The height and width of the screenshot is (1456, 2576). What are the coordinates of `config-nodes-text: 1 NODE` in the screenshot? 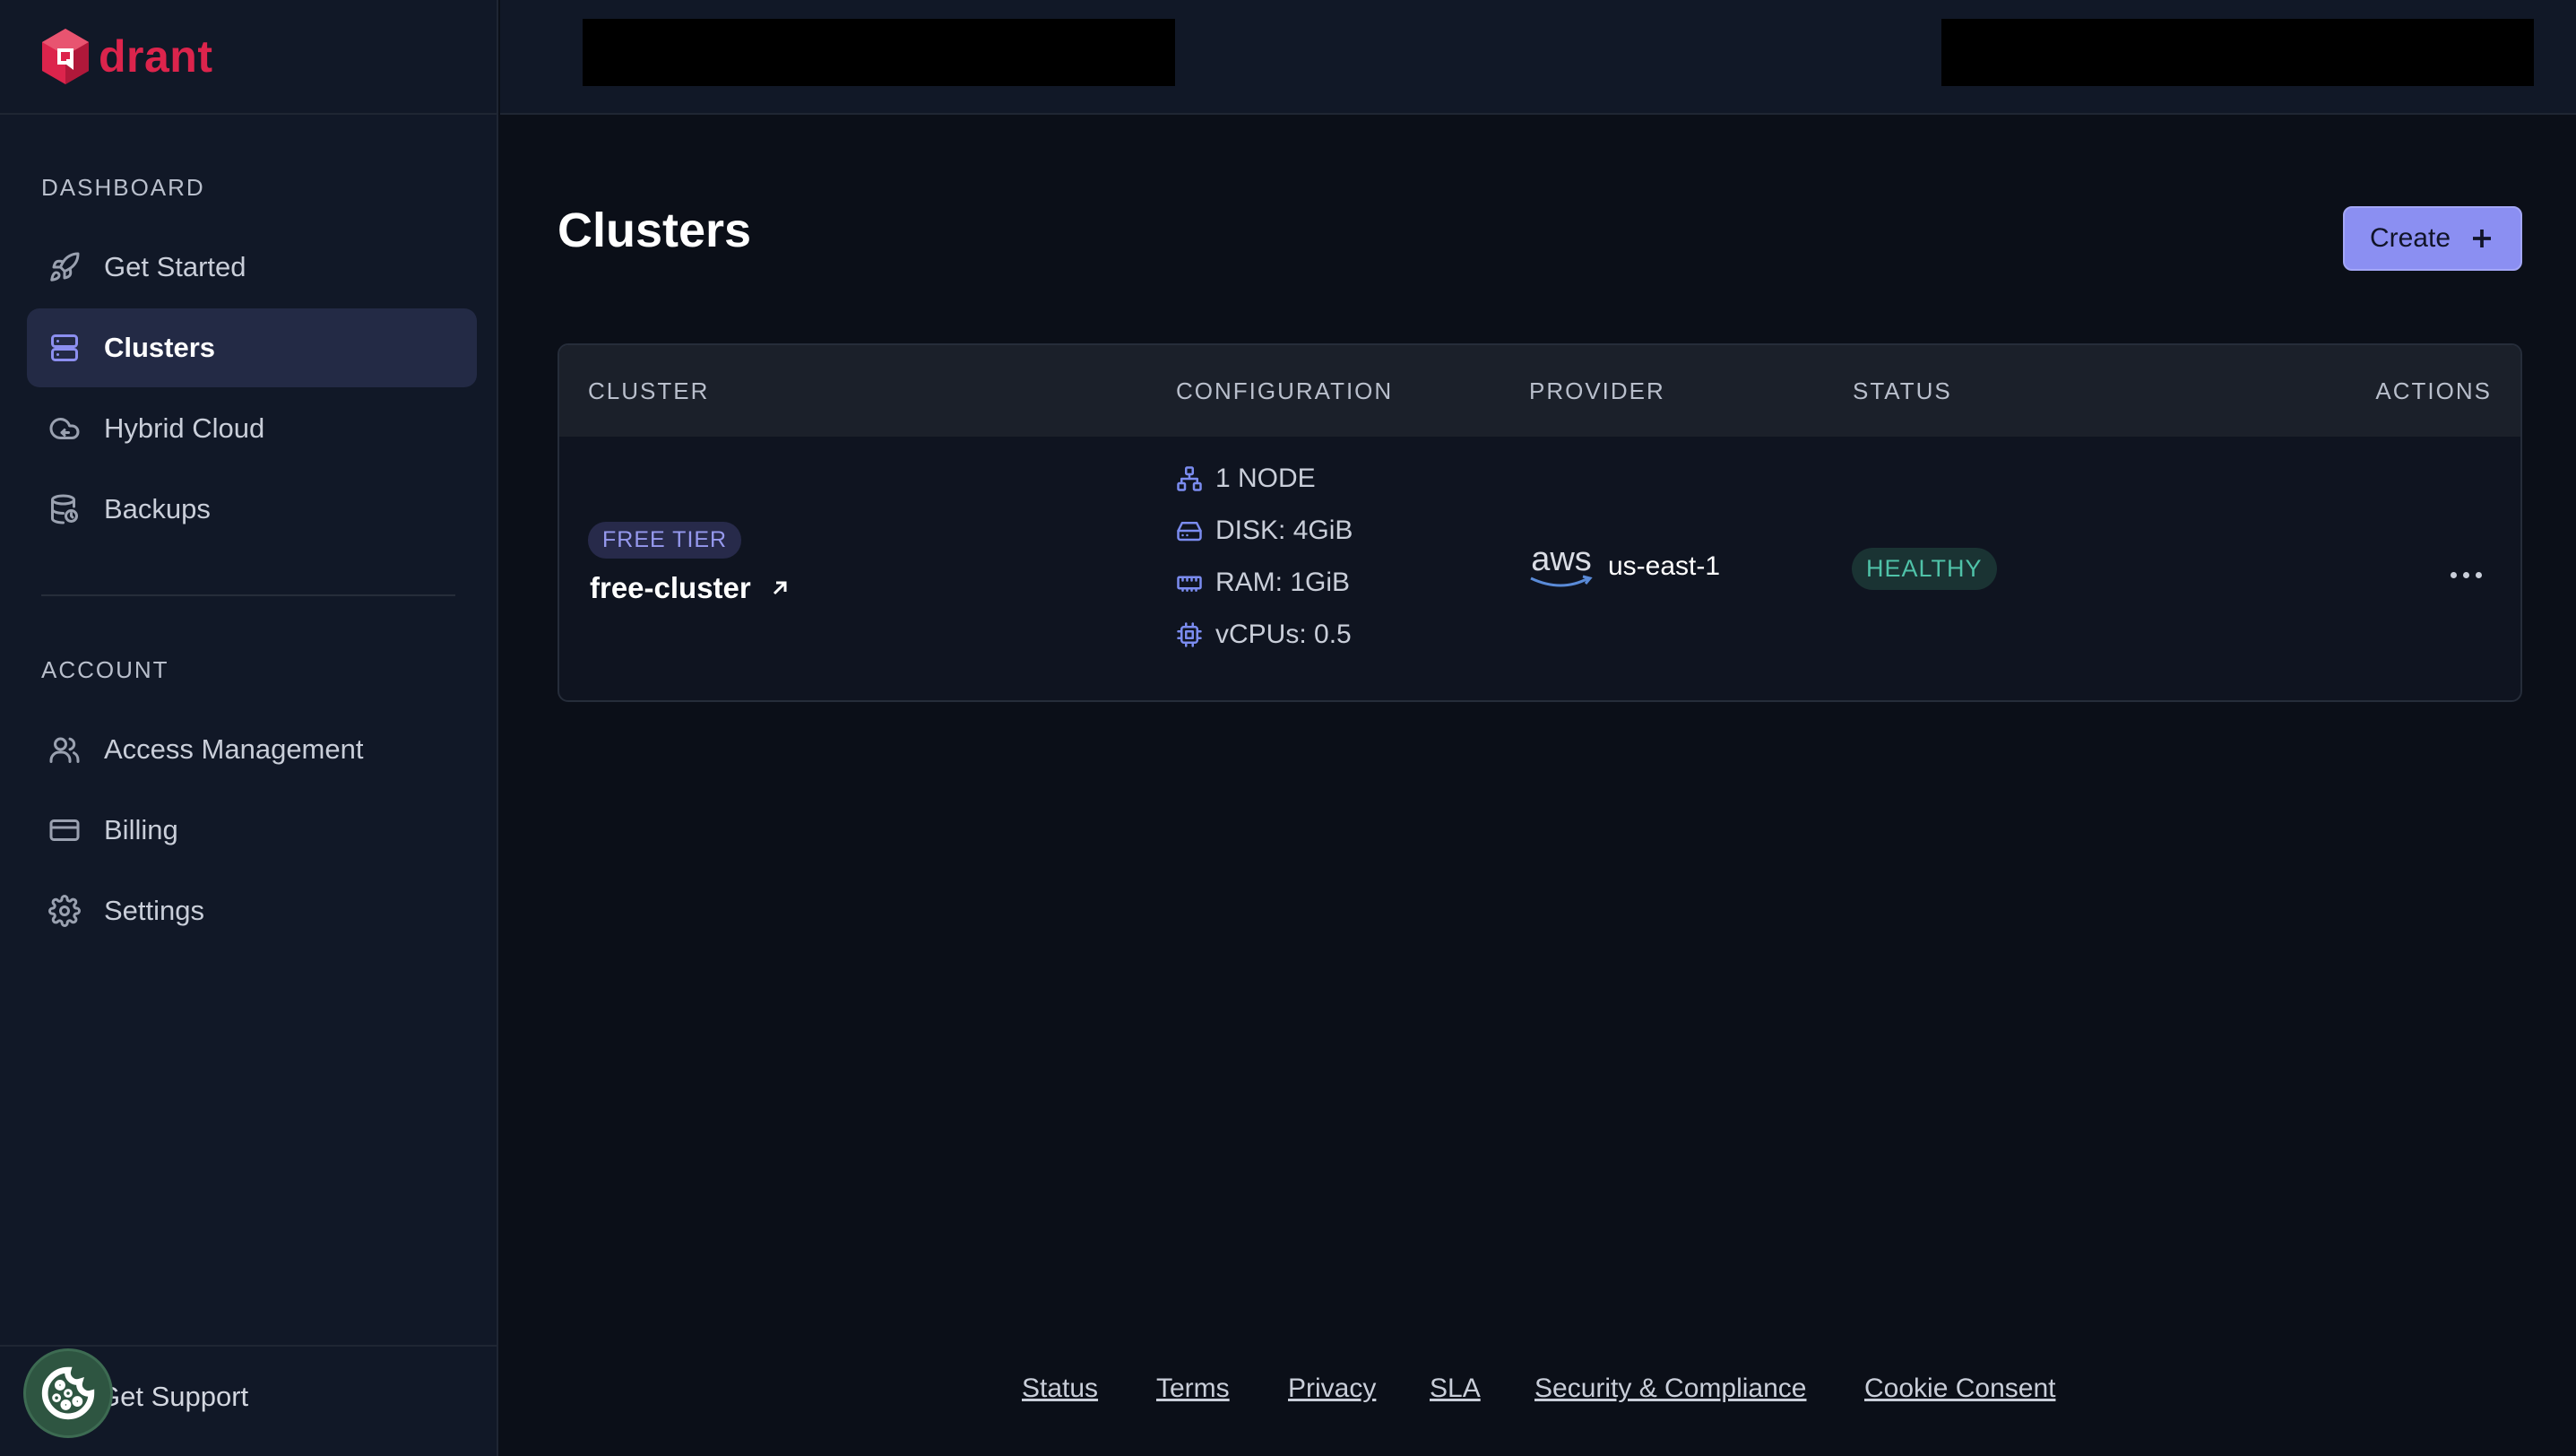 It's located at (1265, 478).